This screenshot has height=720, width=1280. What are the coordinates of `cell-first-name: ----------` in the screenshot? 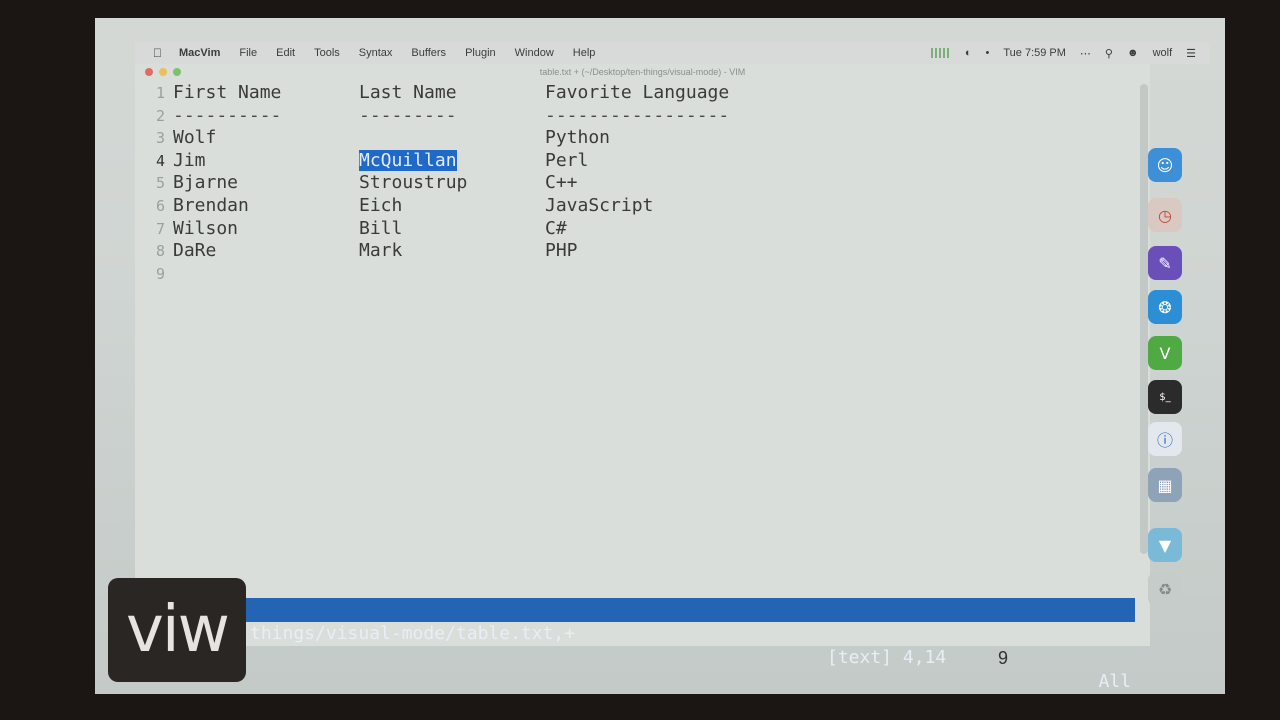 It's located at (227, 115).